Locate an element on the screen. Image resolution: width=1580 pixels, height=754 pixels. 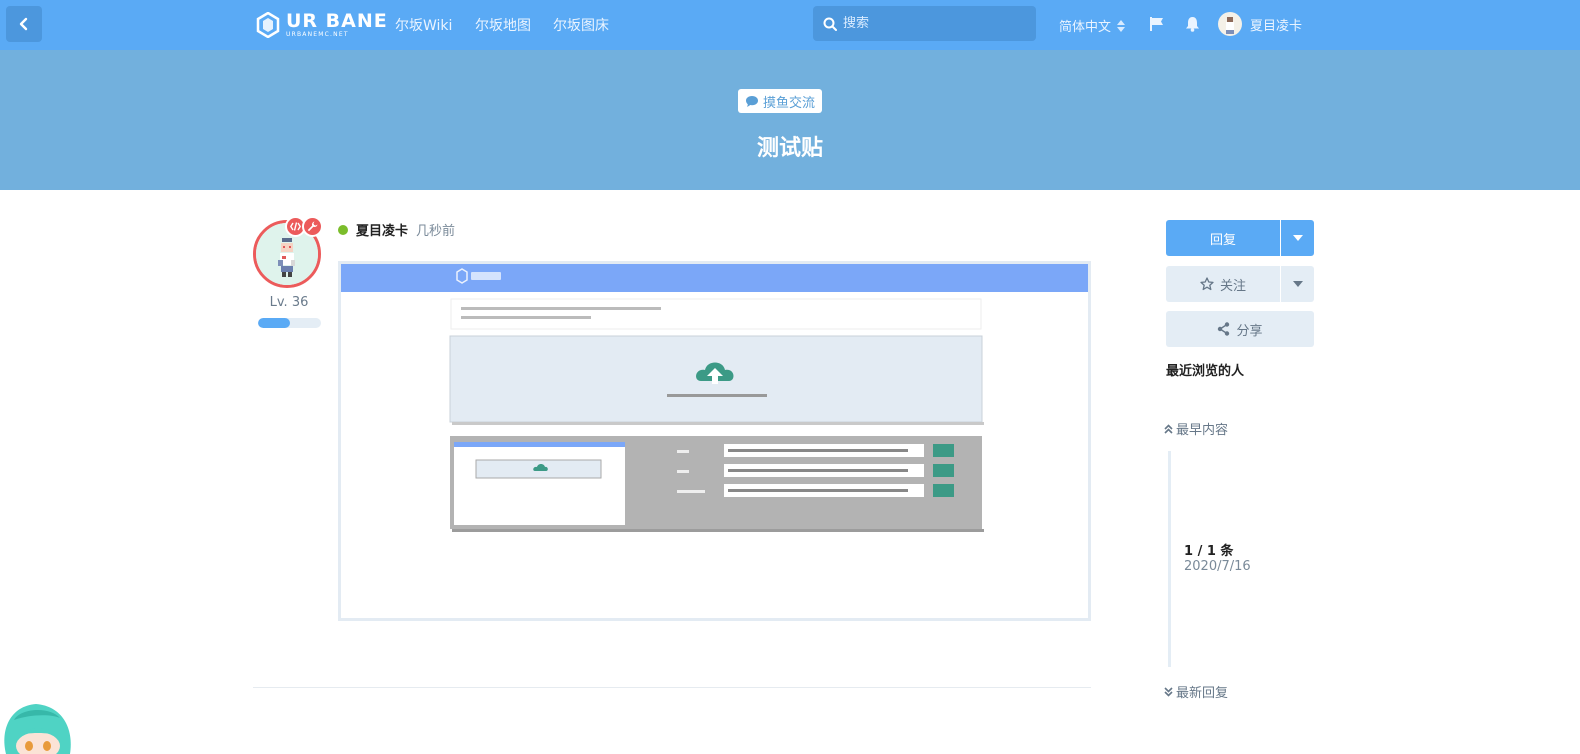
logo-mark-icon is located at coordinates (268, 25).